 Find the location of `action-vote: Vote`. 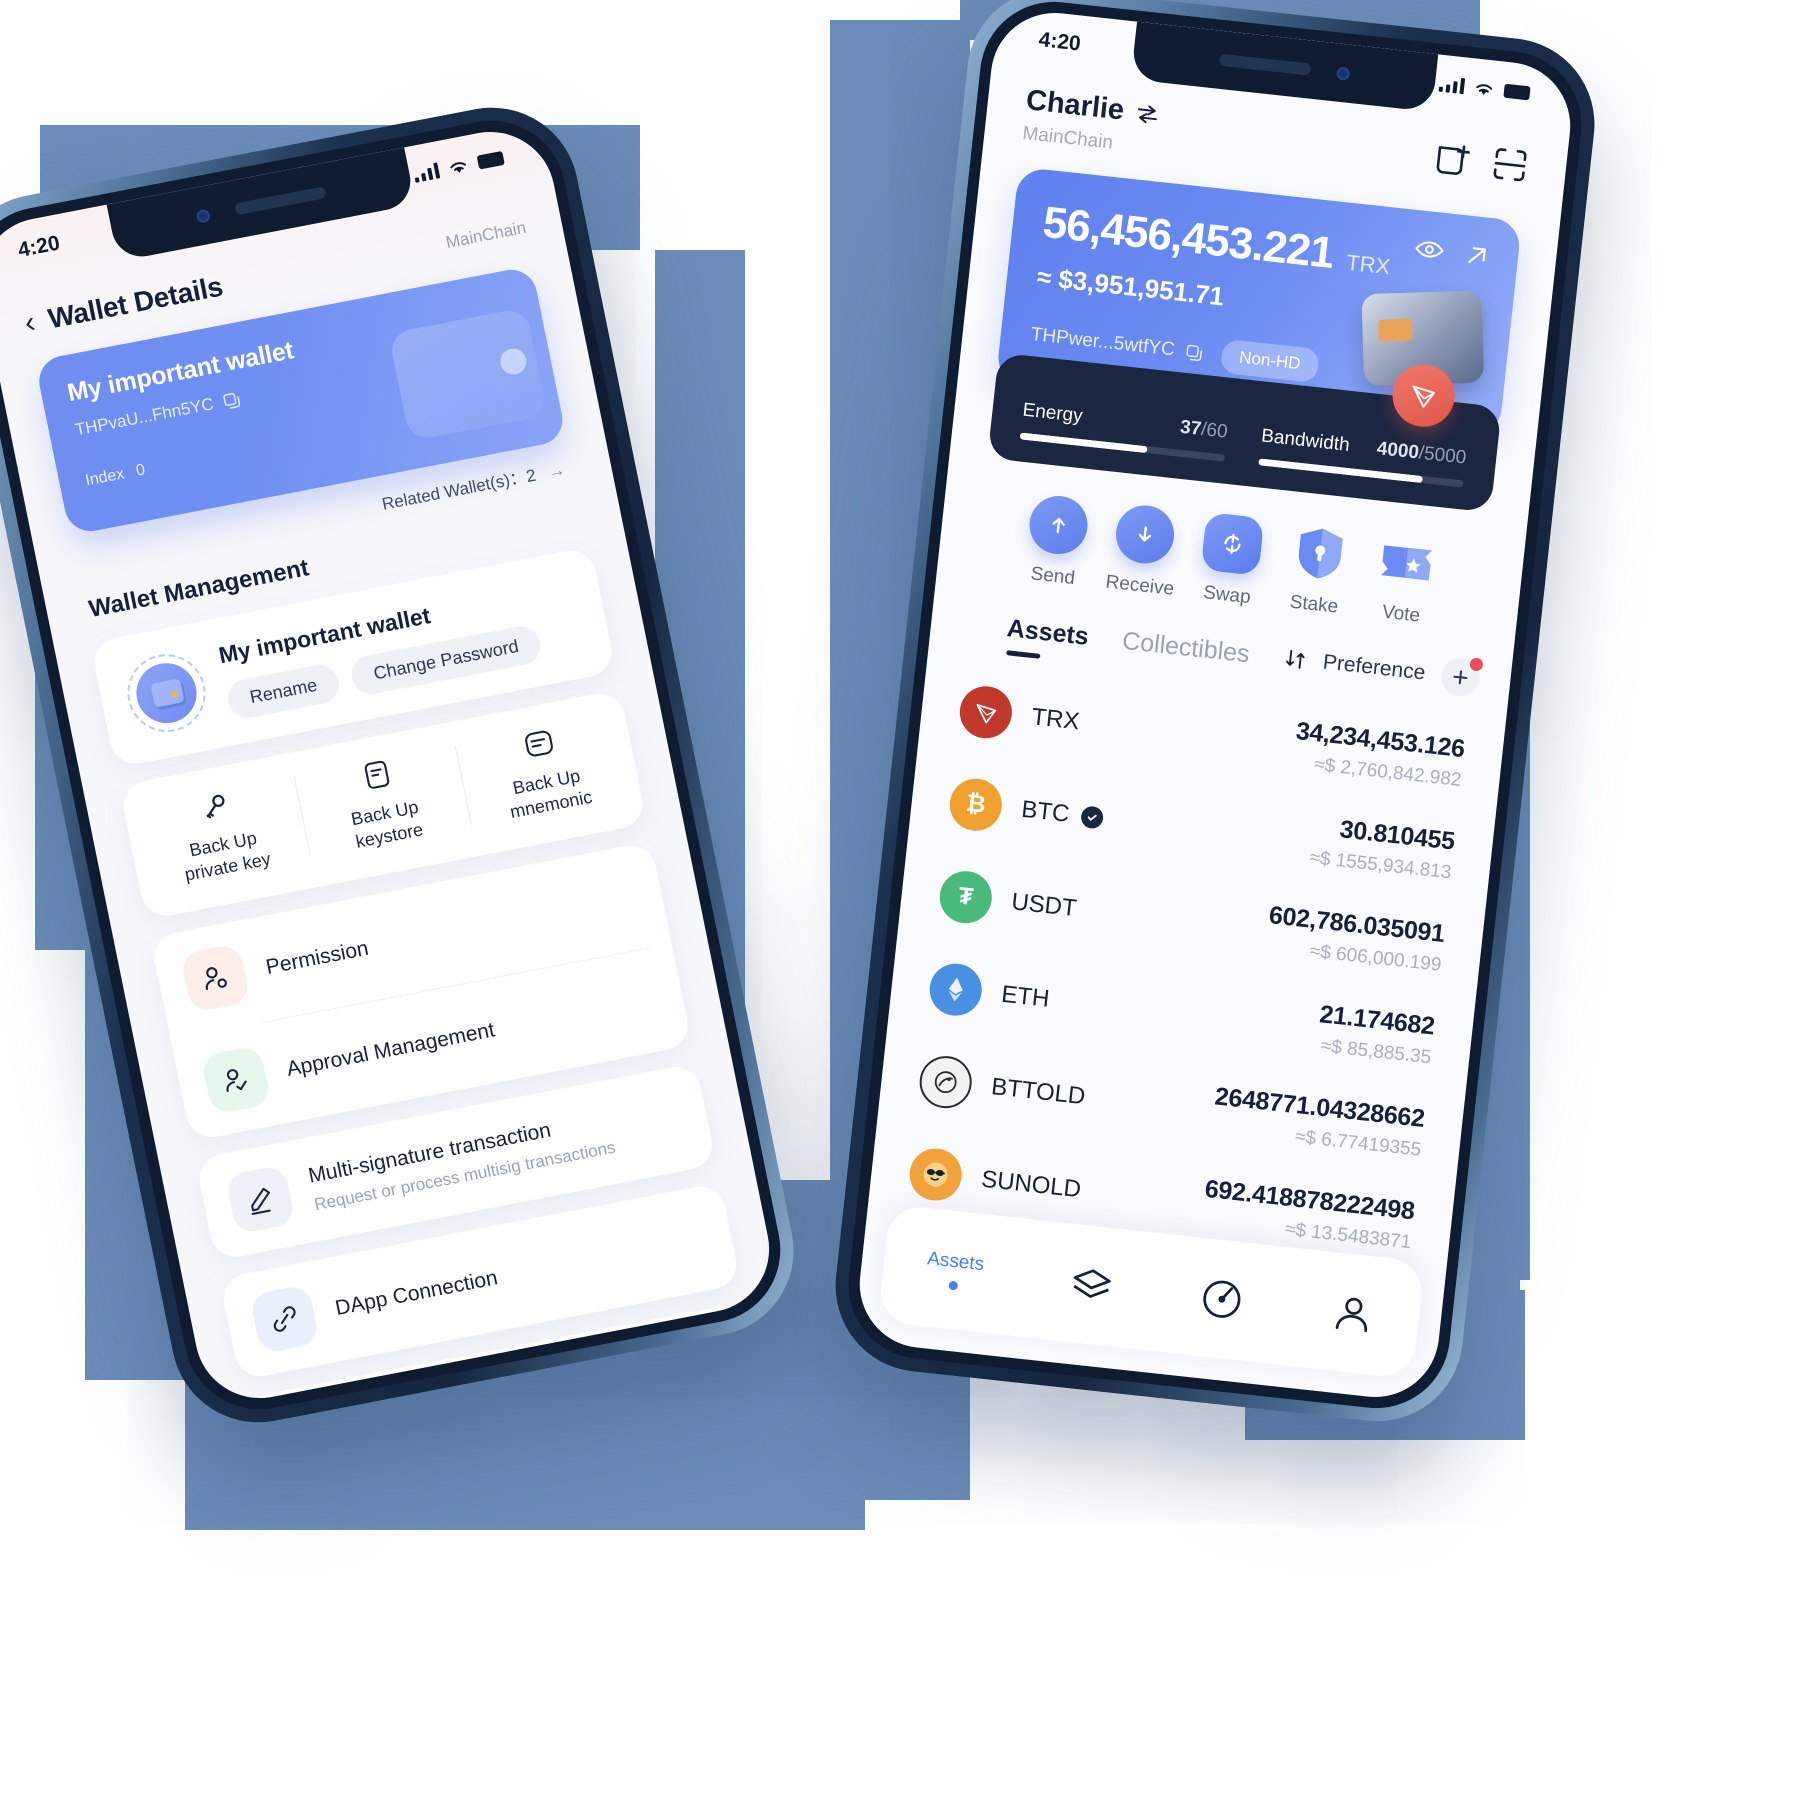

action-vote: Vote is located at coordinates (1404, 579).